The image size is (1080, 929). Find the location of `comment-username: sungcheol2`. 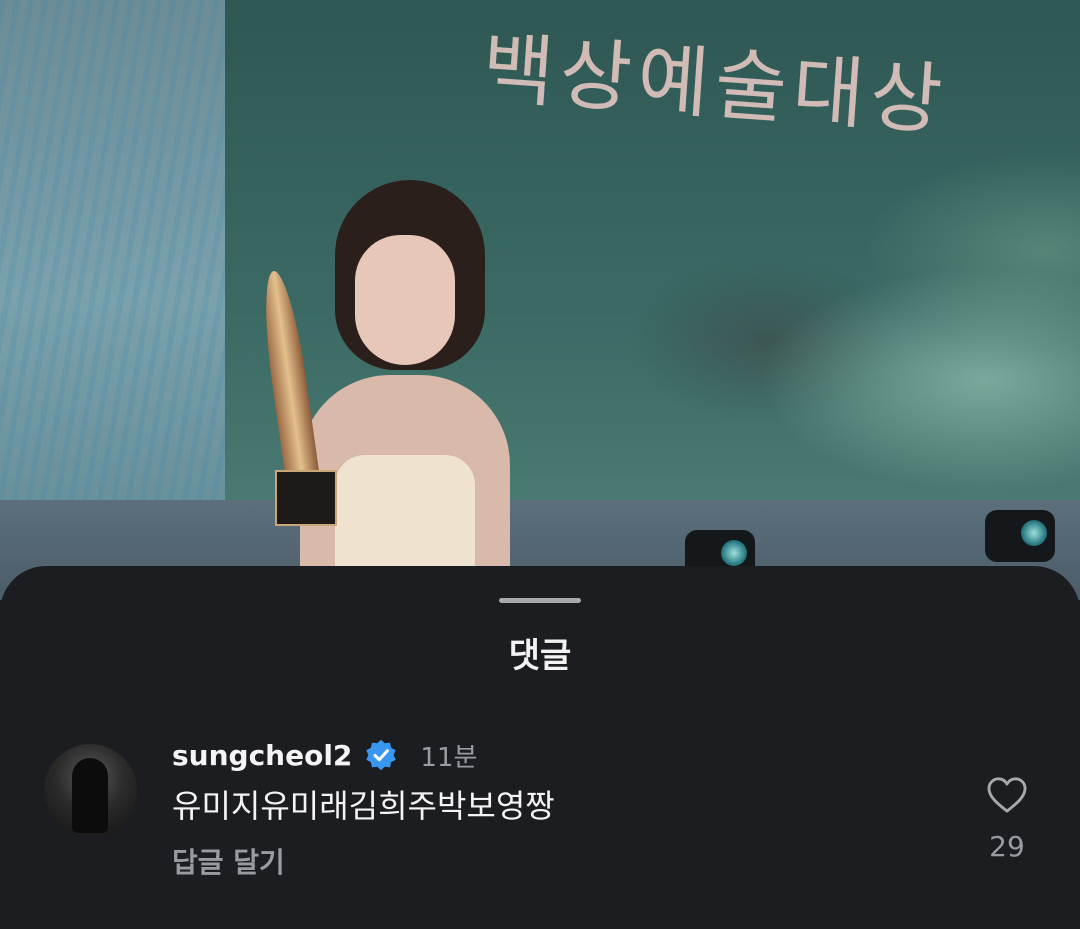

comment-username: sungcheol2 is located at coordinates (262, 755).